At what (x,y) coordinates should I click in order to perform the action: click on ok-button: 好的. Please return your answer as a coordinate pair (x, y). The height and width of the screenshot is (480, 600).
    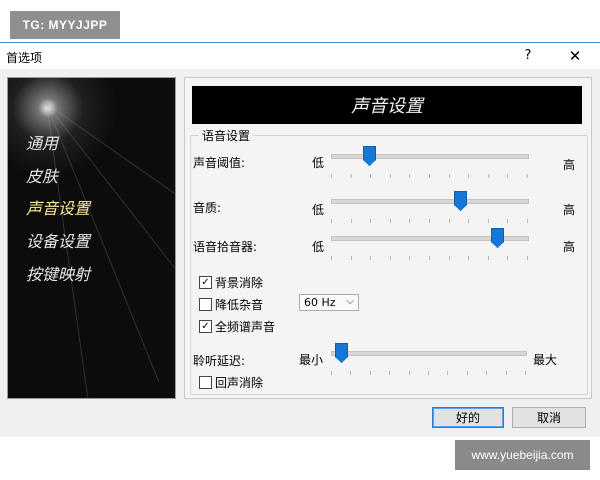
    Looking at the image, I should click on (468, 417).